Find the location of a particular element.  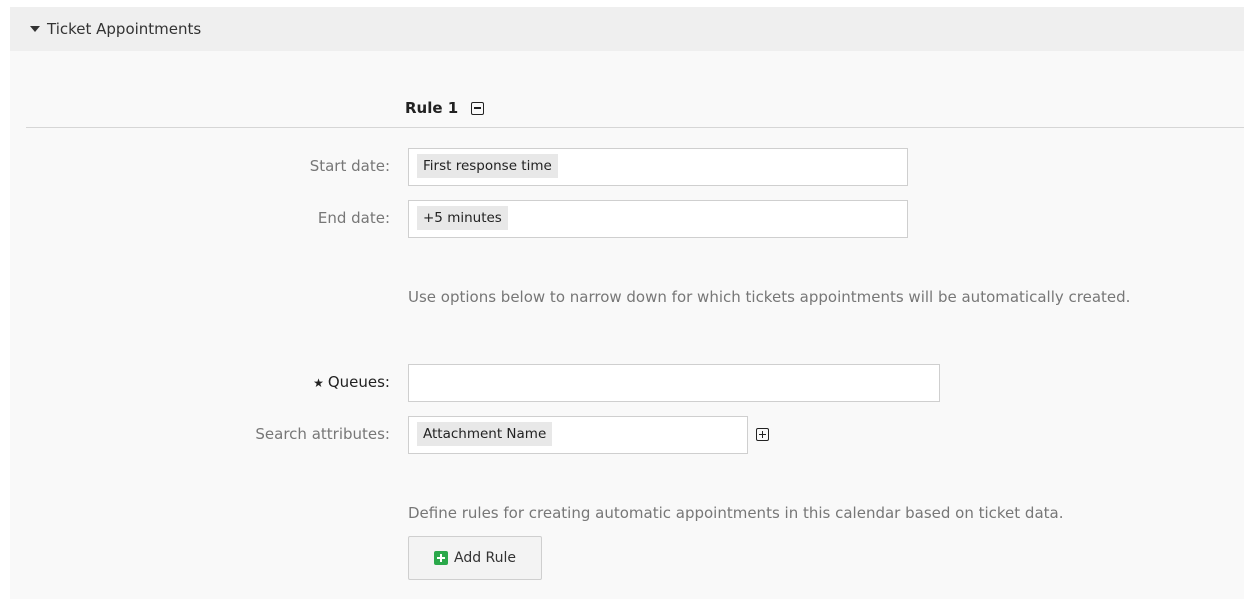

plus-square-icon is located at coordinates (762, 434).